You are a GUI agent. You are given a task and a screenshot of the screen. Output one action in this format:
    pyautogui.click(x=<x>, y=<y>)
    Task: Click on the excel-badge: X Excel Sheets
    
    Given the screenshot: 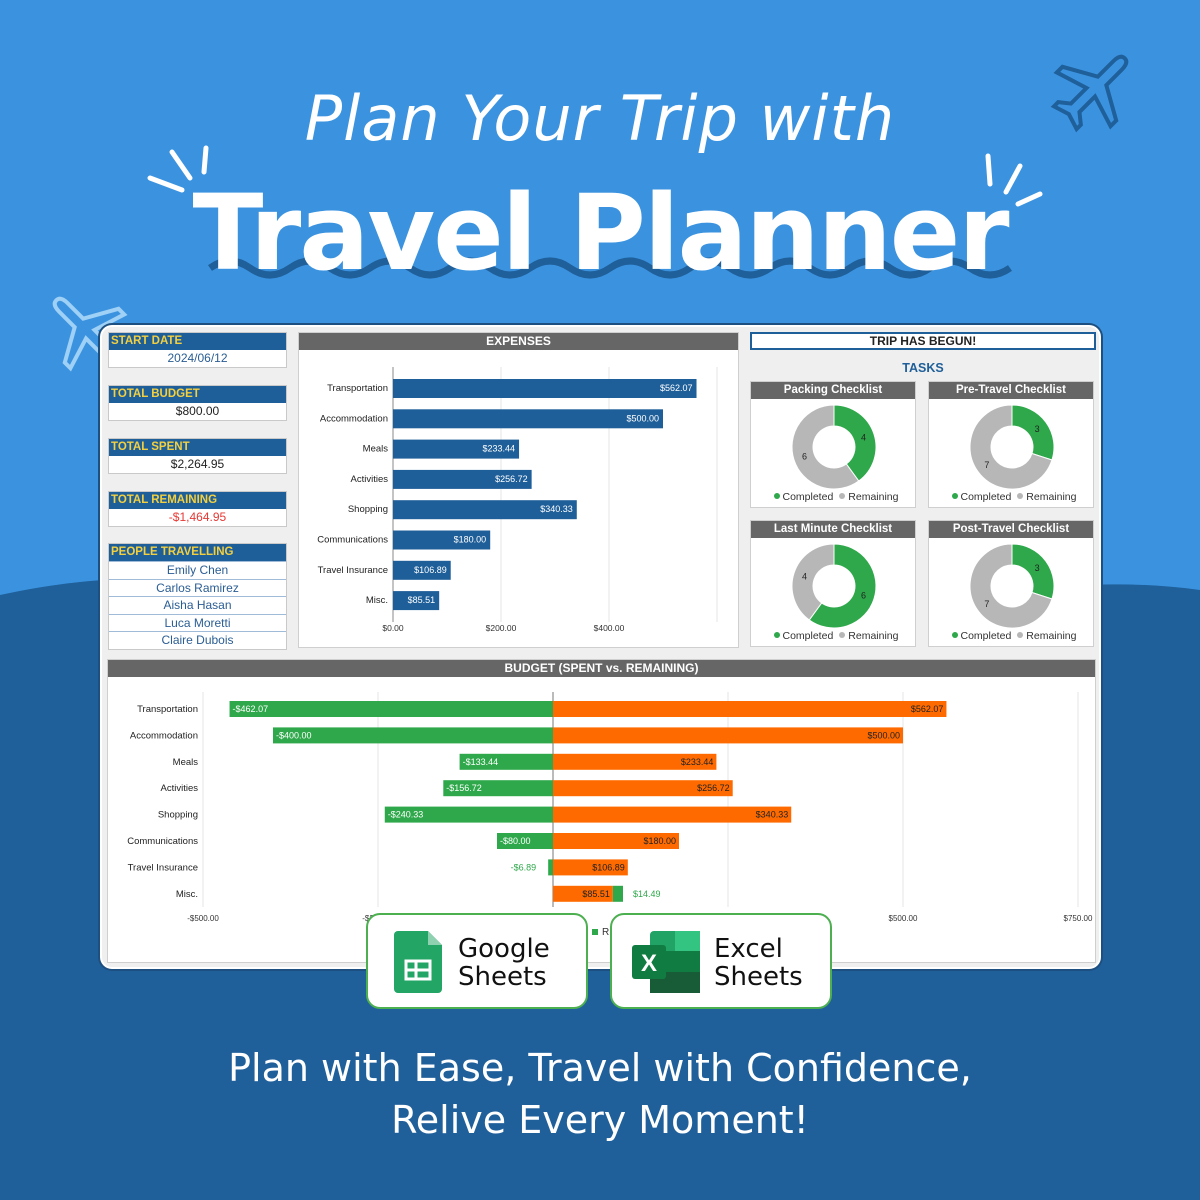 What is the action you would take?
    pyautogui.click(x=721, y=961)
    